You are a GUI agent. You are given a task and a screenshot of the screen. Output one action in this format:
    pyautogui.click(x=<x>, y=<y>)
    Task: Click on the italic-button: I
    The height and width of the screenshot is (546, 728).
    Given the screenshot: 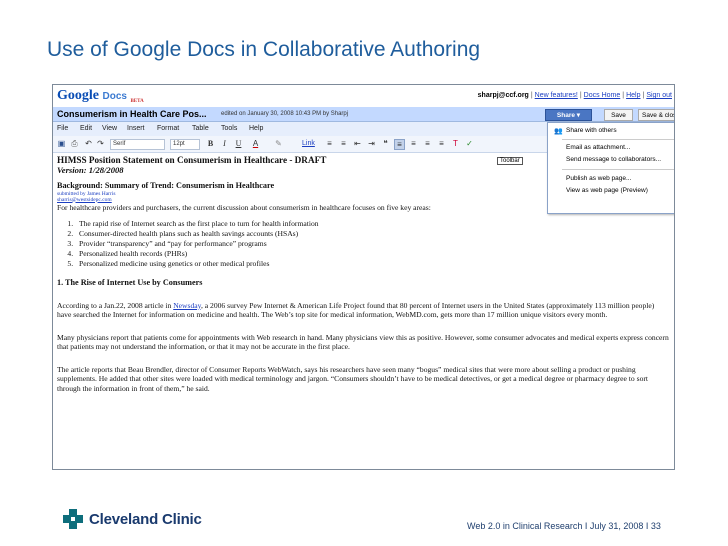 What is the action you would take?
    pyautogui.click(x=224, y=144)
    